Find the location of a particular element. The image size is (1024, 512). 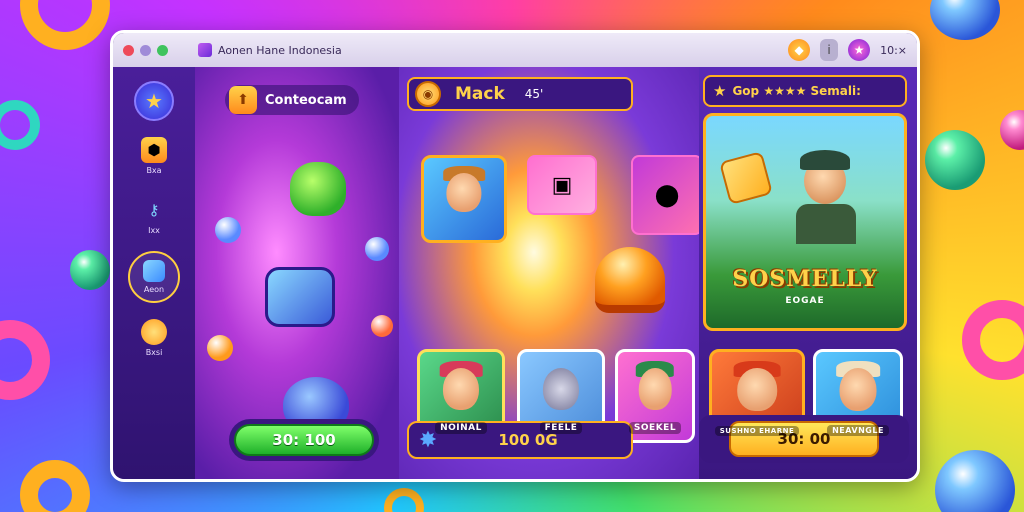

dice-icon is located at coordinates (746, 178).